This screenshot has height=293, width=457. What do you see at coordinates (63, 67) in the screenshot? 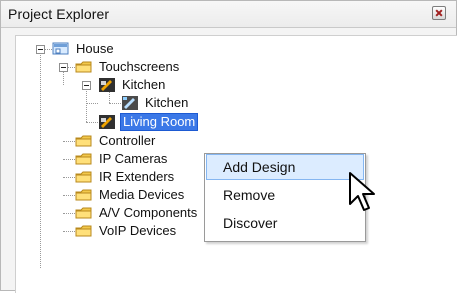
I see `collapse-touchscreens-toggle` at bounding box center [63, 67].